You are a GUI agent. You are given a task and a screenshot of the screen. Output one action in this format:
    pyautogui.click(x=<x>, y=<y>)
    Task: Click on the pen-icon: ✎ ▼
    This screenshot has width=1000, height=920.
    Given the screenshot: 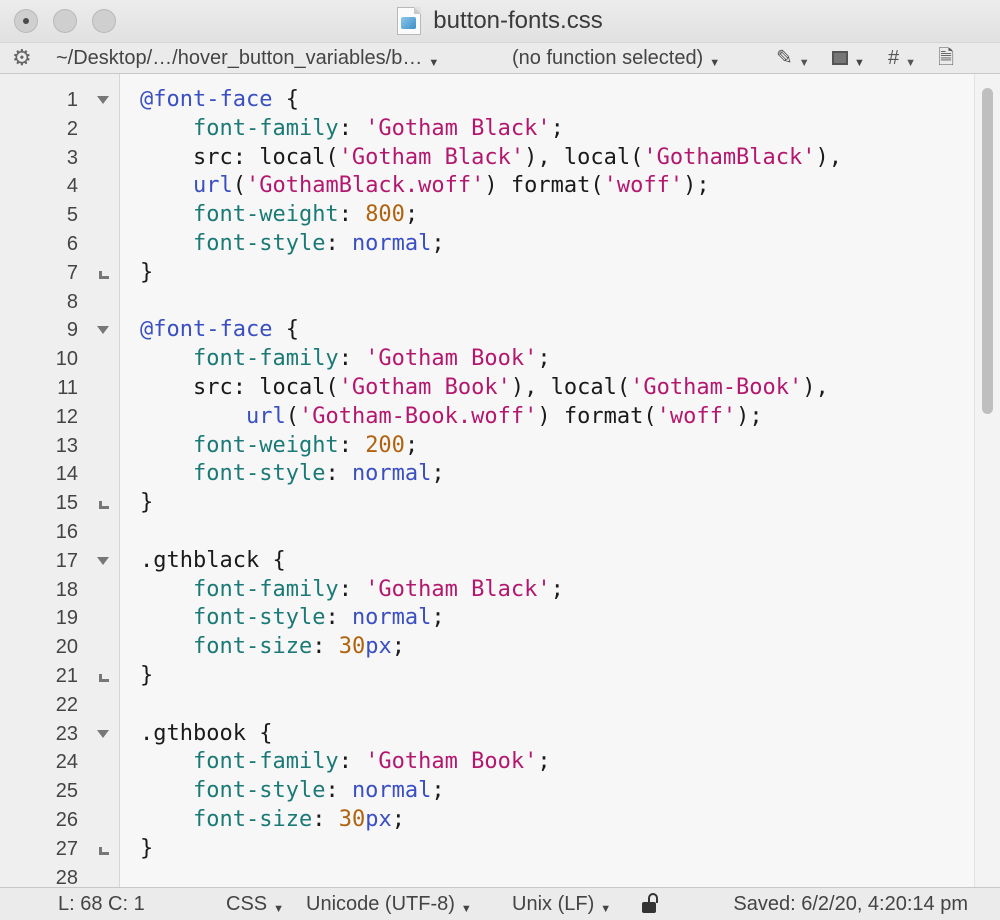 What is the action you would take?
    pyautogui.click(x=793, y=58)
    